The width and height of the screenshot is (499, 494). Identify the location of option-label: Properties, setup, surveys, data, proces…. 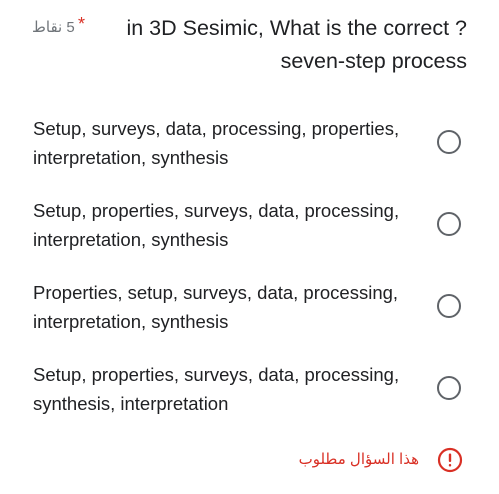
(216, 307).